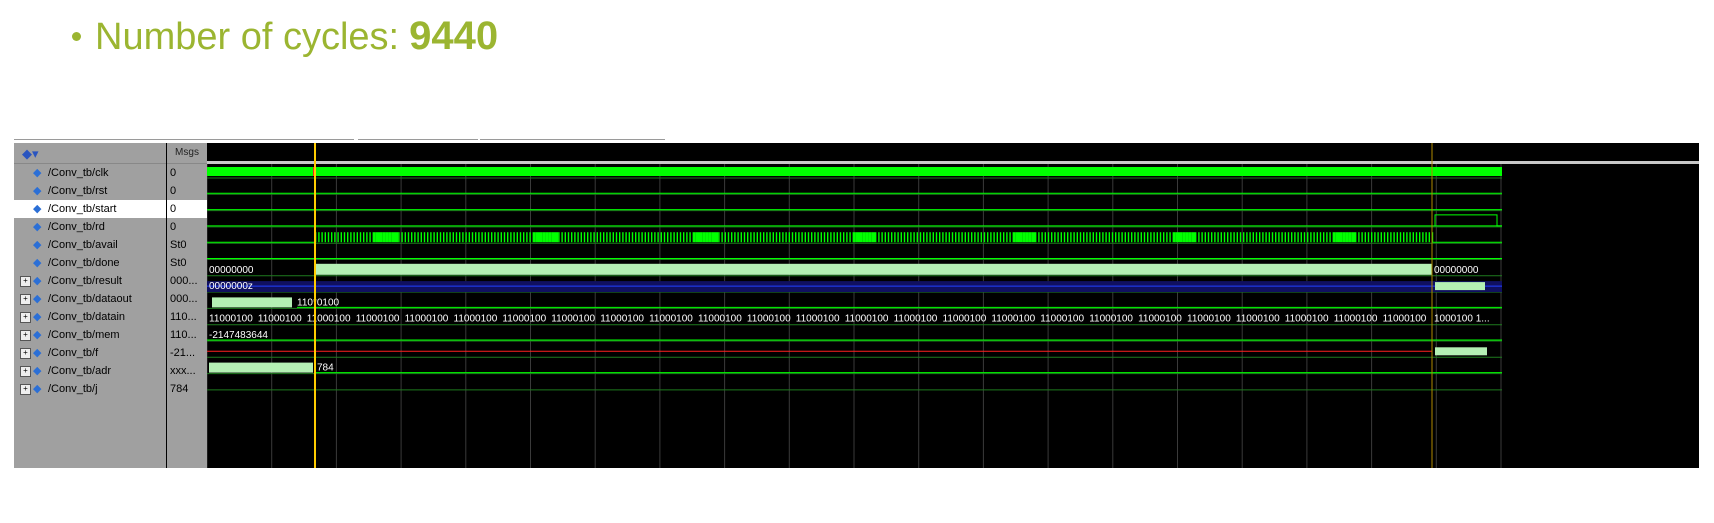  What do you see at coordinates (90, 173) in the screenshot?
I see `signal-row: ◆ /Conv_tb/clk` at bounding box center [90, 173].